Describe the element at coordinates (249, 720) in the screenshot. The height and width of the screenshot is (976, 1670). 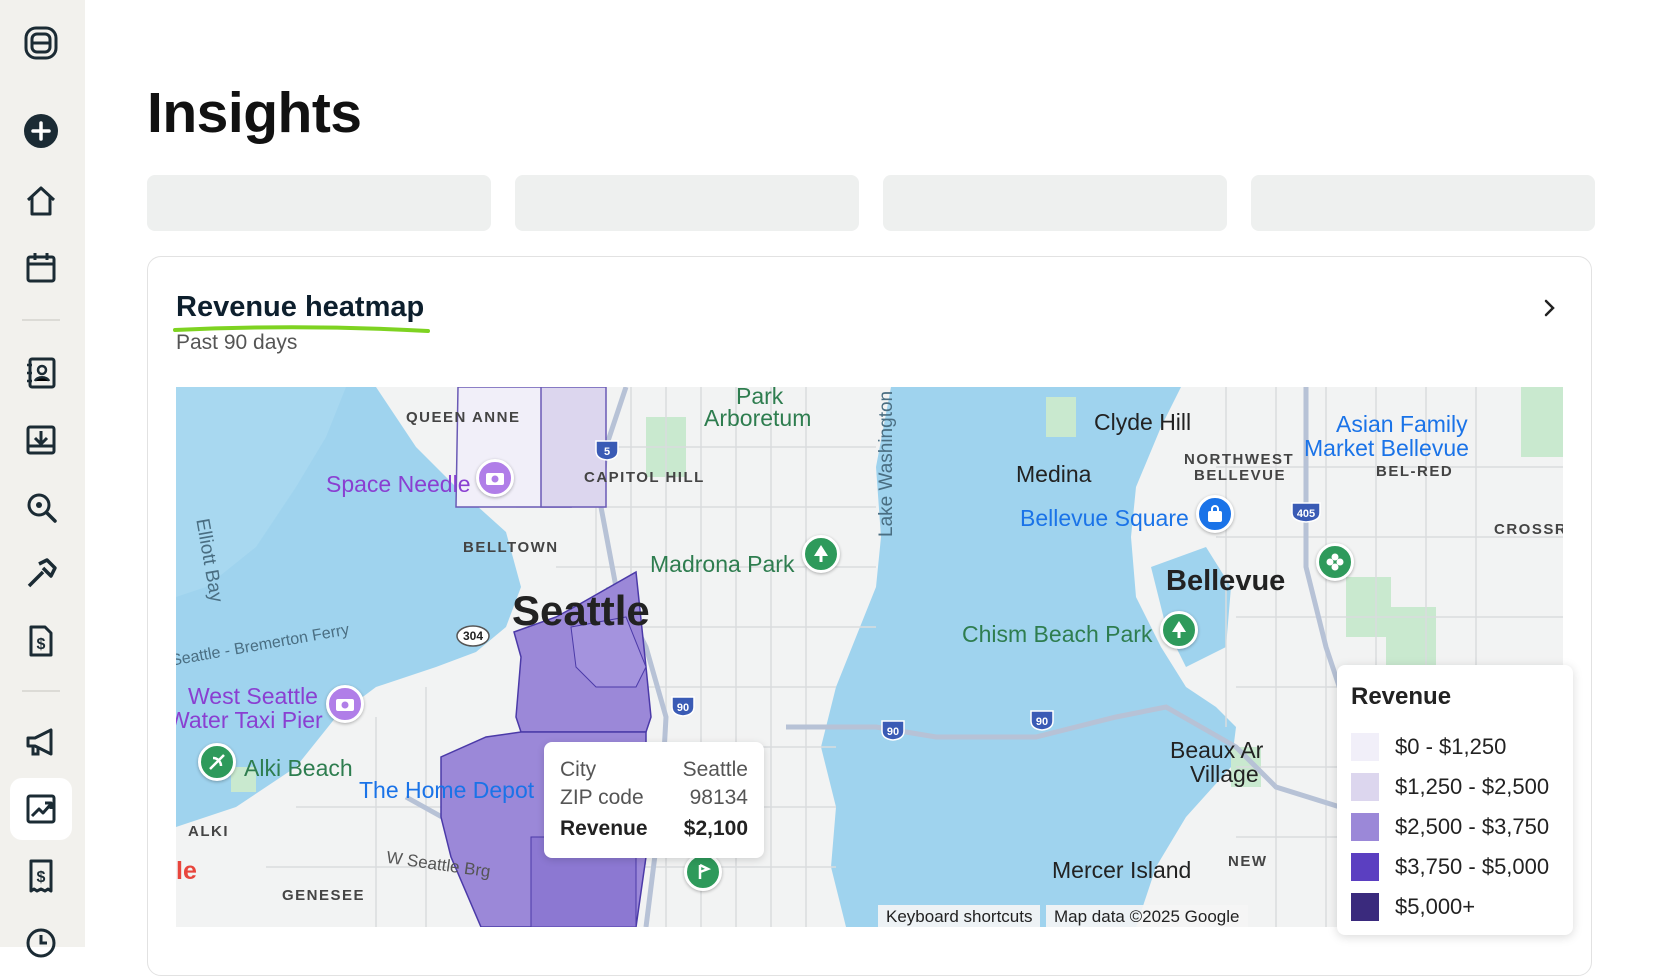
I see `map-label: Water Taxi Pier` at that location.